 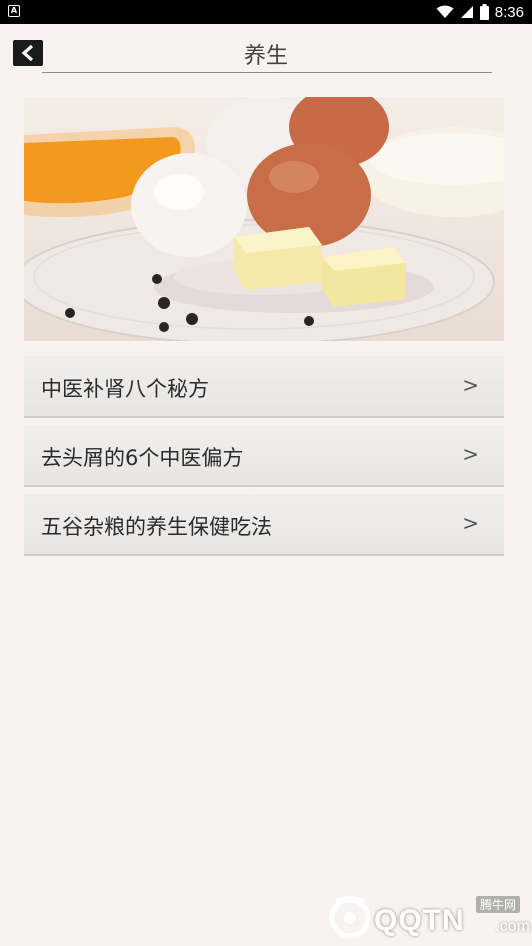 What do you see at coordinates (264, 456) in the screenshot?
I see `list-item: 去头屑的6个中医偏方 >` at bounding box center [264, 456].